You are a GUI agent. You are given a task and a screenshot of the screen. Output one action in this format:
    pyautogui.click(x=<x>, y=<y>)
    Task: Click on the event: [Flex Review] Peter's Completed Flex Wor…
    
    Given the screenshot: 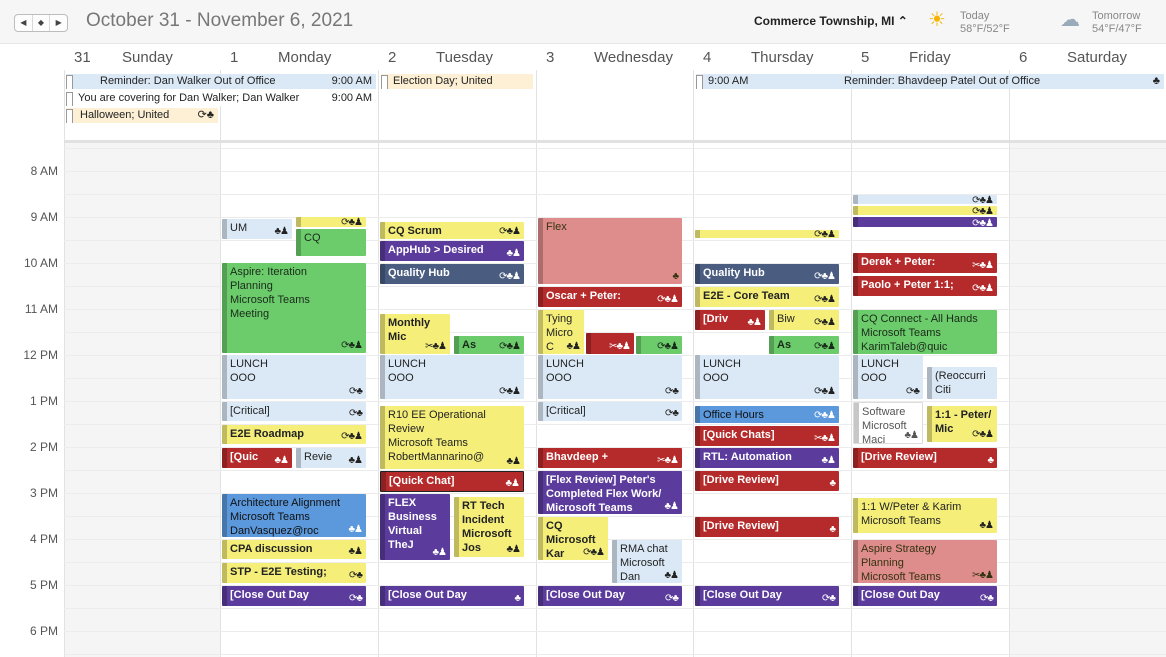 What is the action you would take?
    pyautogui.click(x=610, y=492)
    